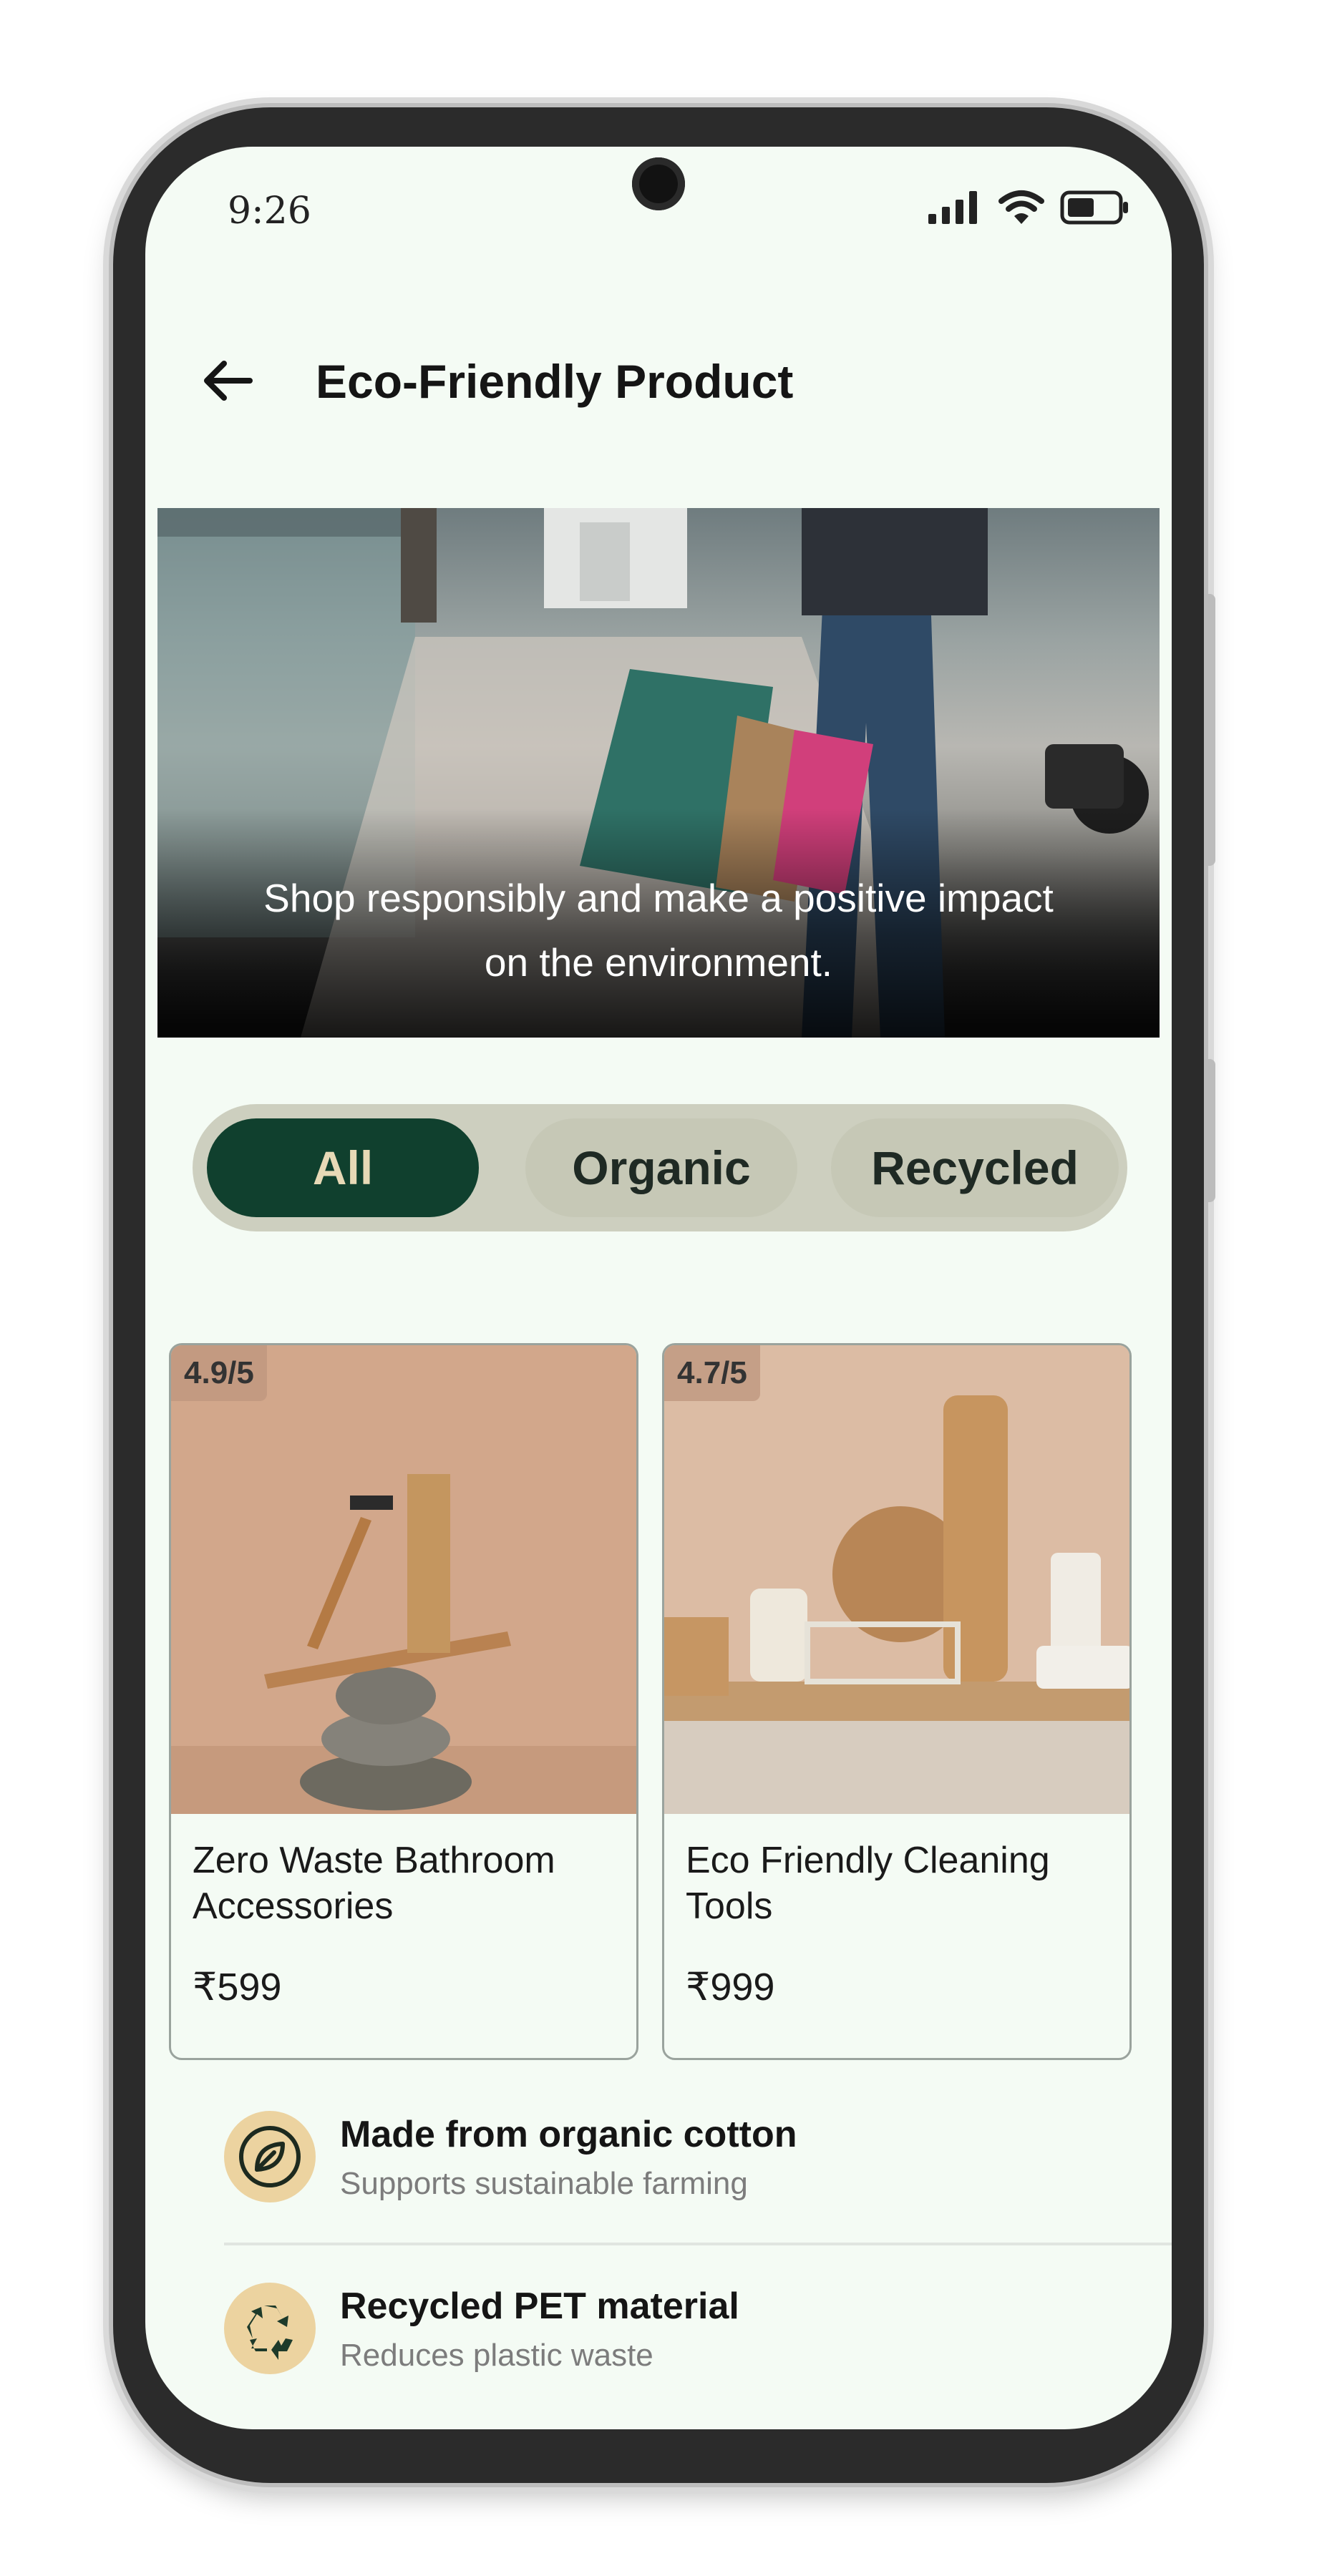 This screenshot has width=1317, height=2576. I want to click on feature-subtitle: Supports sustainable farming, so click(544, 2183).